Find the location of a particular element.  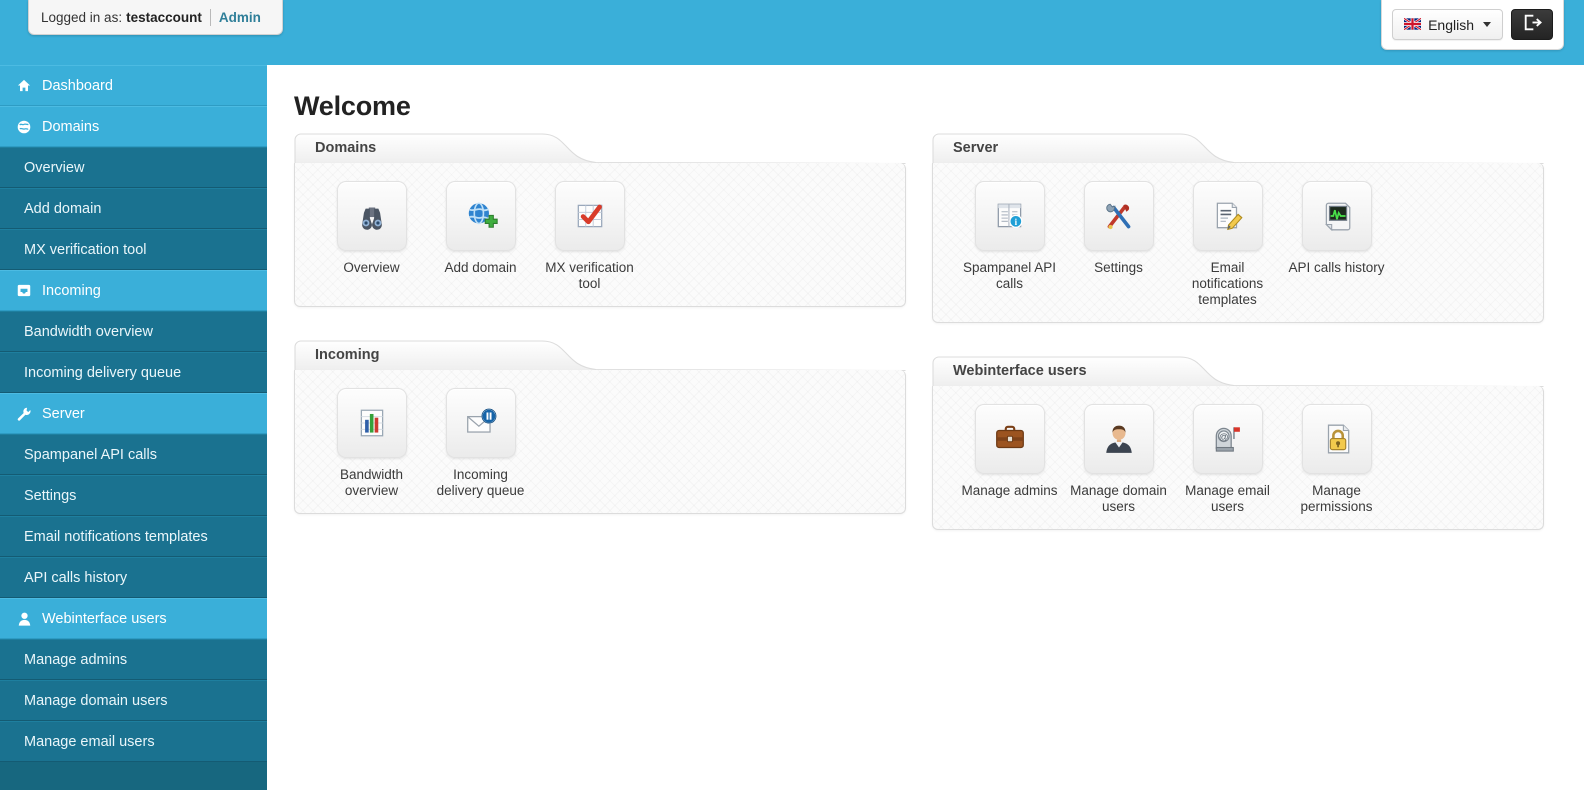

sidebar-item-bandwidth-overview: Bandwidth overview is located at coordinates (133, 331).